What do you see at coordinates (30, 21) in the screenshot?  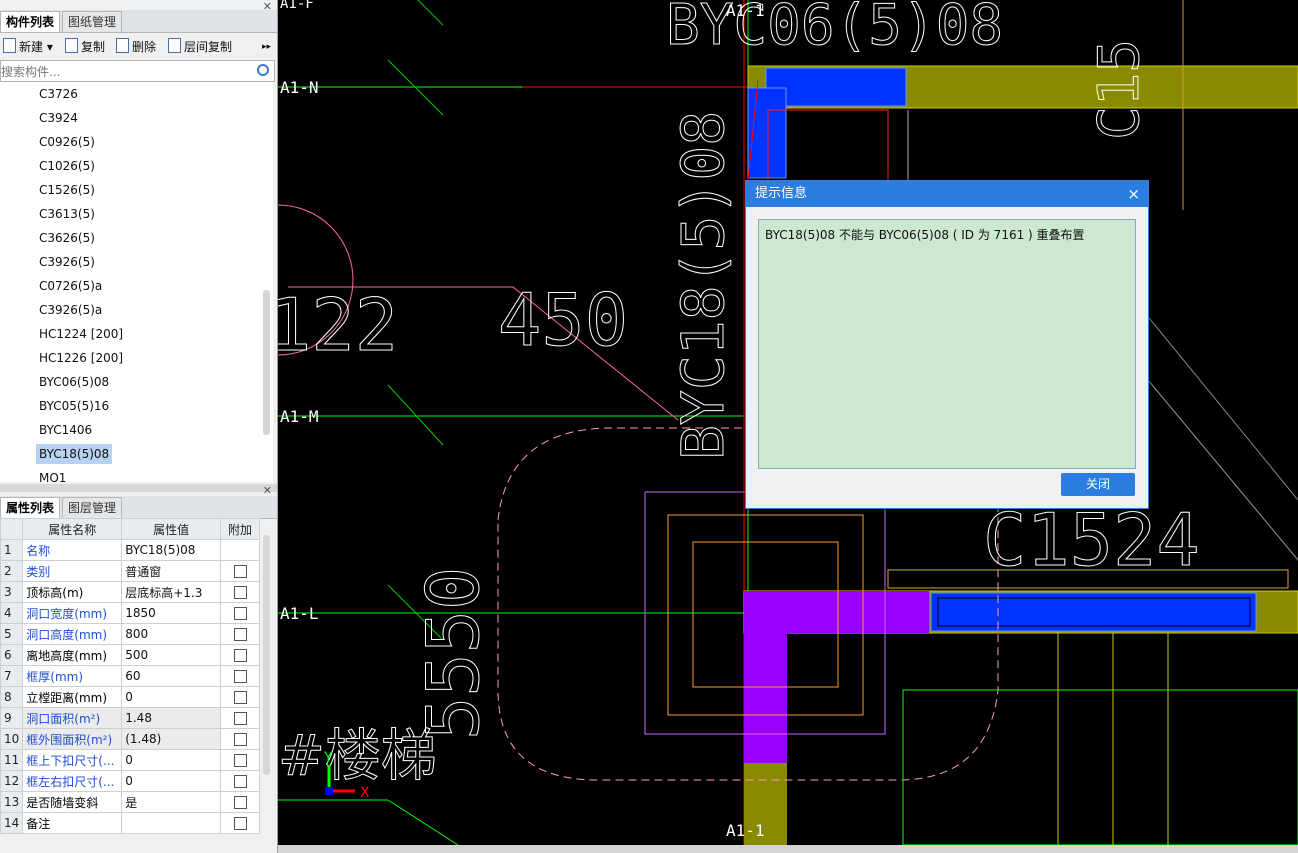 I see `tab-component-list: 构件列表` at bounding box center [30, 21].